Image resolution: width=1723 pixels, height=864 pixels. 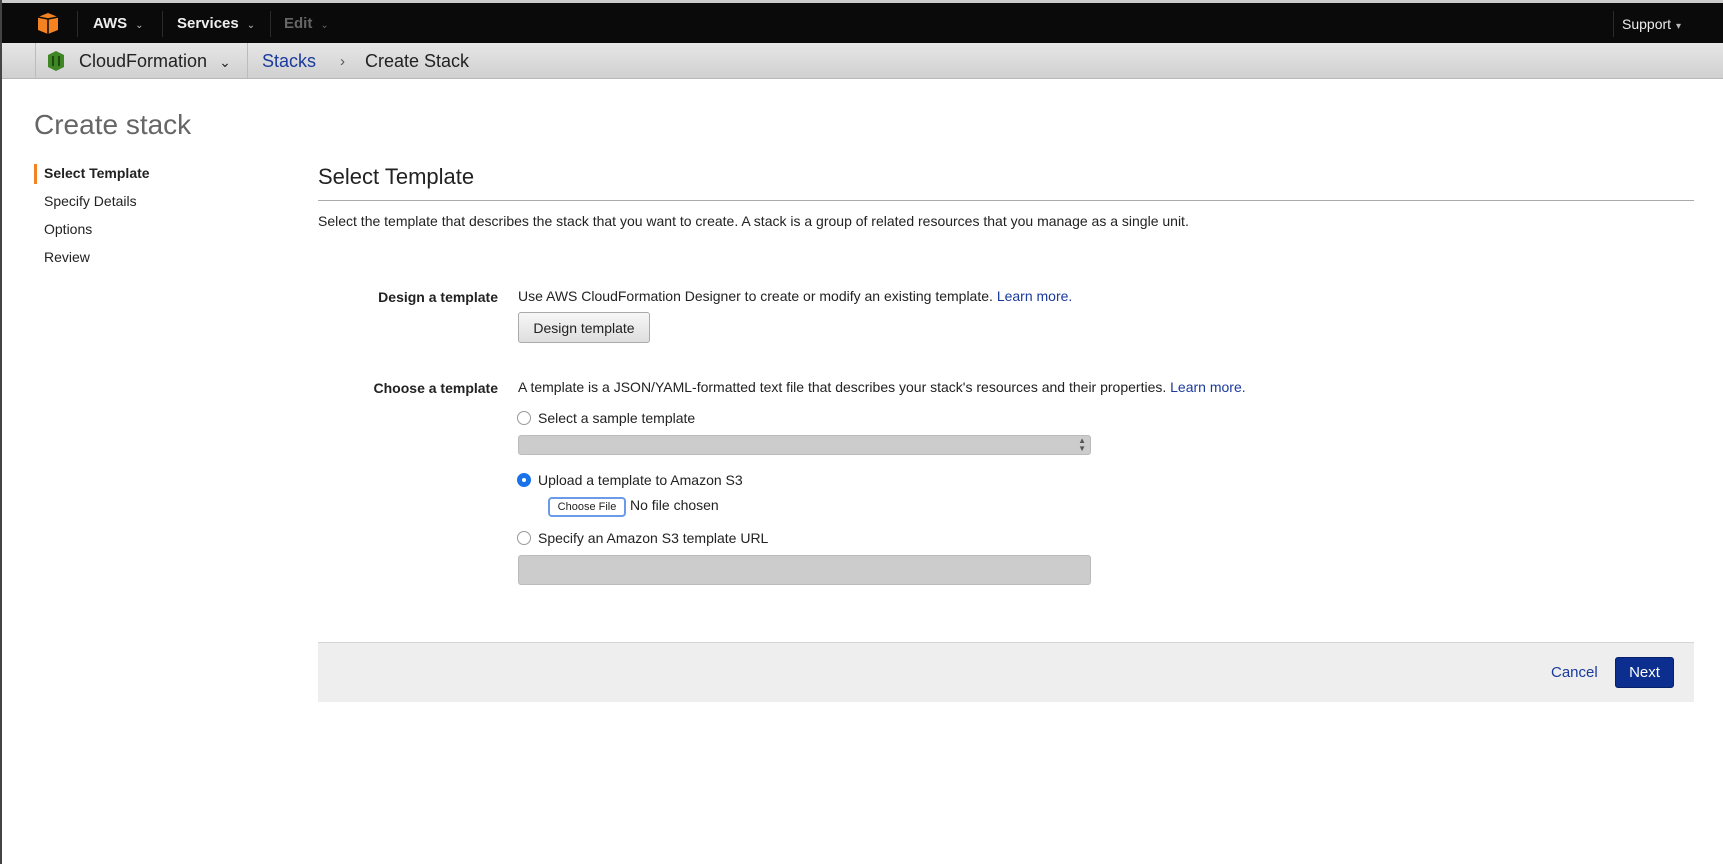 What do you see at coordinates (48, 23) in the screenshot?
I see `aws-logo-icon` at bounding box center [48, 23].